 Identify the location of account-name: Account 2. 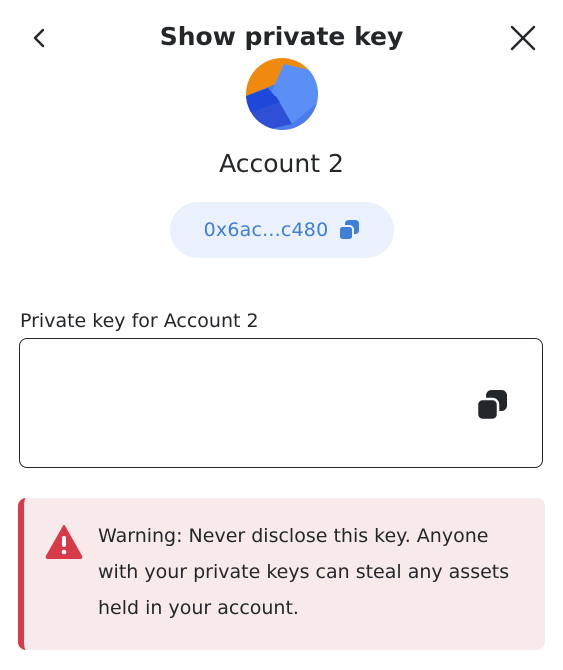
(281, 163).